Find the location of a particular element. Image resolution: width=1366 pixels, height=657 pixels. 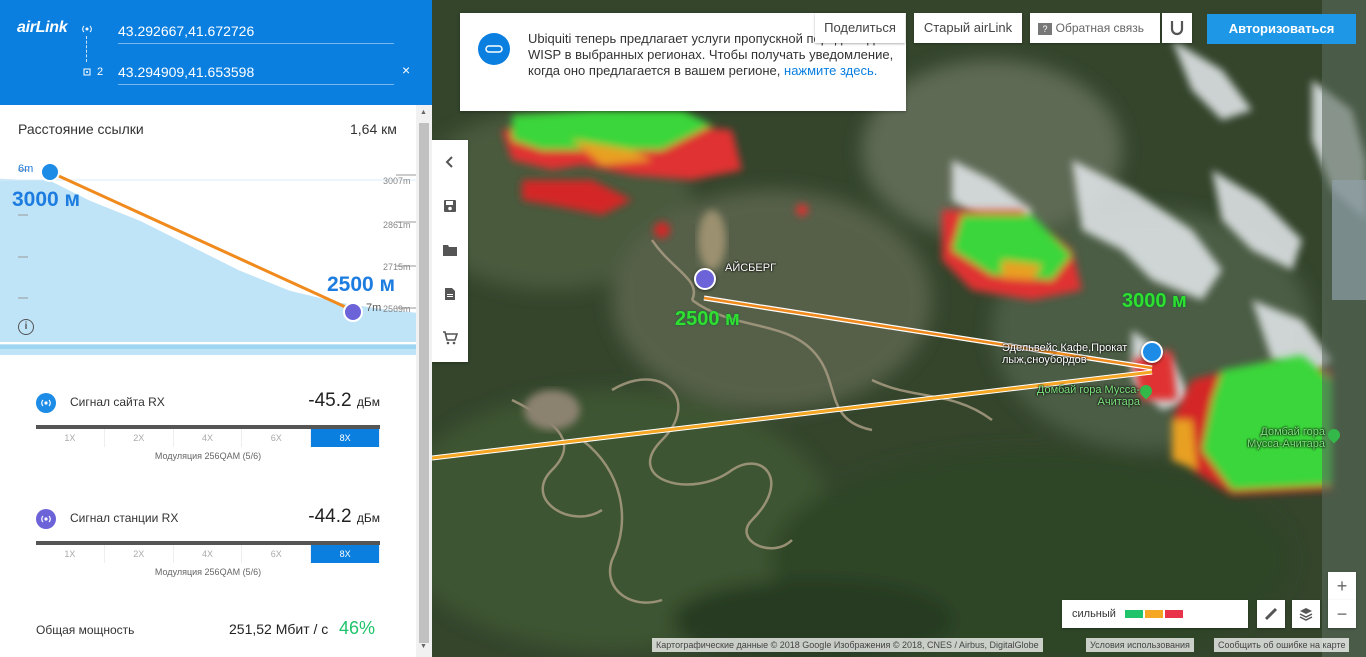

save-icon is located at coordinates (450, 206).